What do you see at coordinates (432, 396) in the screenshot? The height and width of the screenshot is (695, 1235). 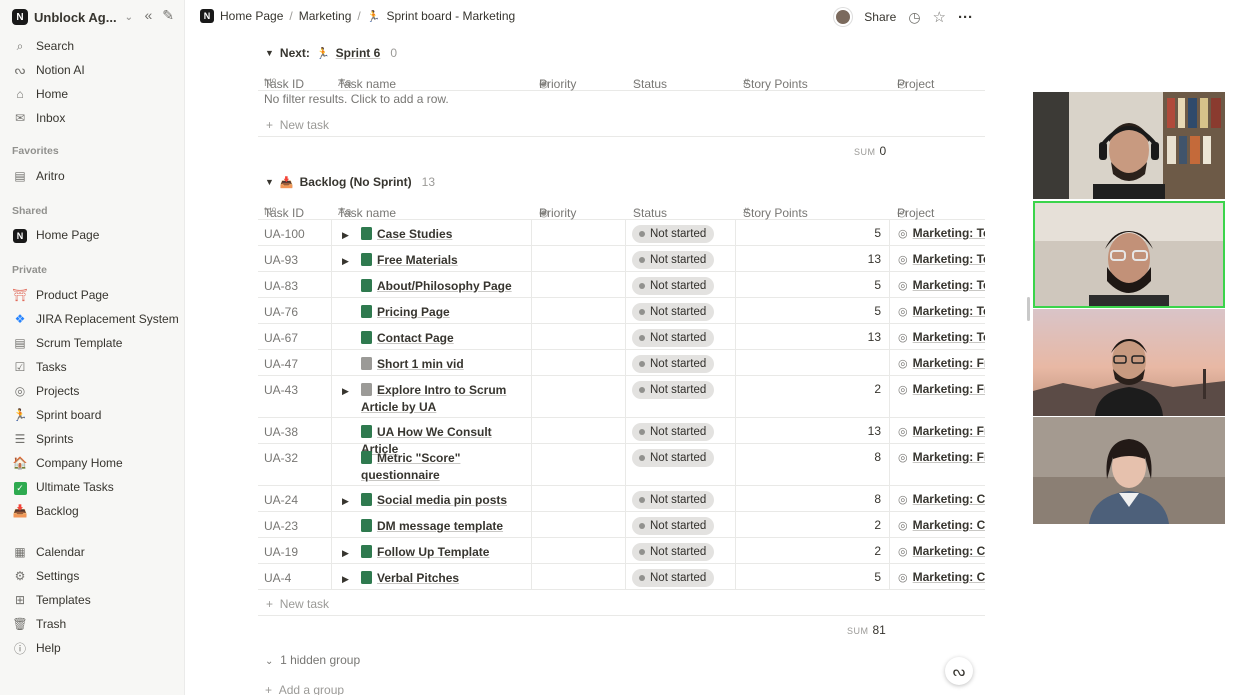 I see `task-name-cell: ▶ Explore Intro to Scrum Article by UA` at bounding box center [432, 396].